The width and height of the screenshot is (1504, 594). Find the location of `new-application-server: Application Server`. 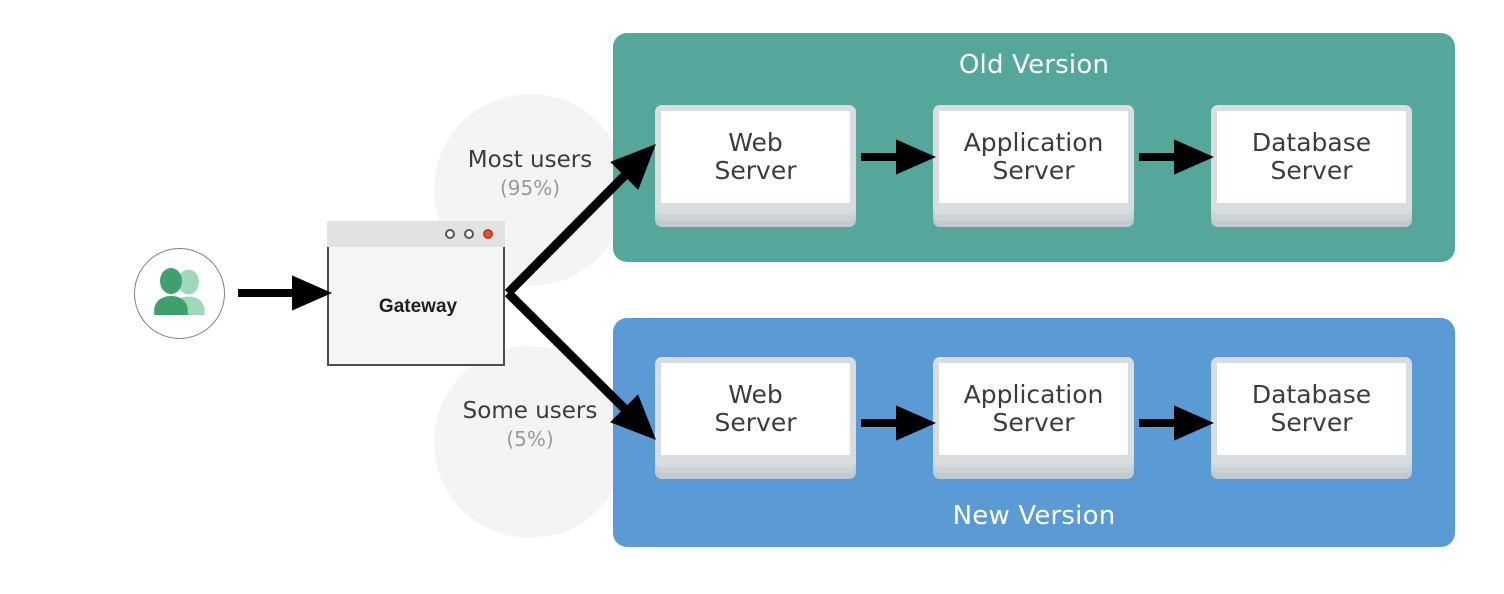

new-application-server: Application Server is located at coordinates (1033, 418).